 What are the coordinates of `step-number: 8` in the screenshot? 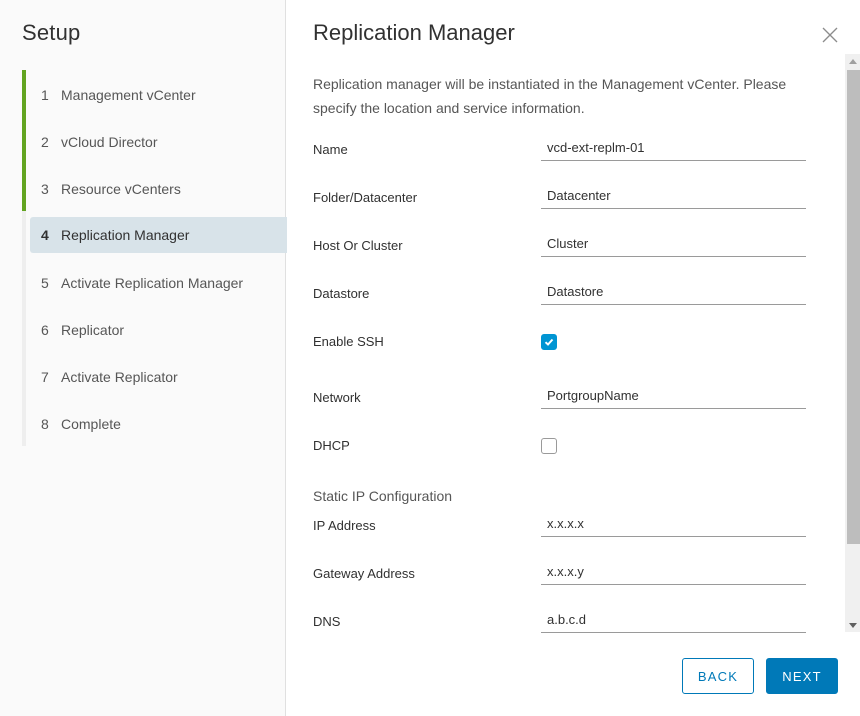 It's located at (45, 424).